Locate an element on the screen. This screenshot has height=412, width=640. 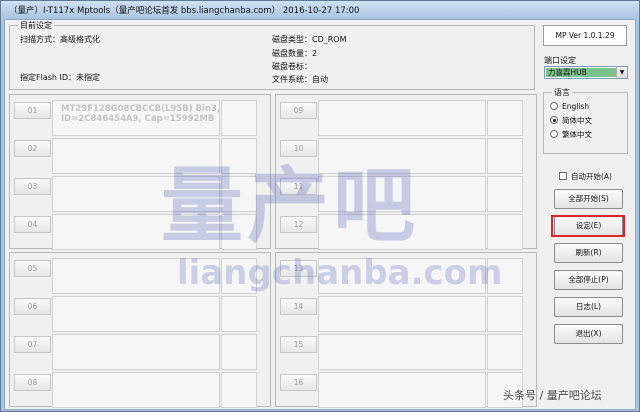
port-number-button: 12 is located at coordinates (298, 224).